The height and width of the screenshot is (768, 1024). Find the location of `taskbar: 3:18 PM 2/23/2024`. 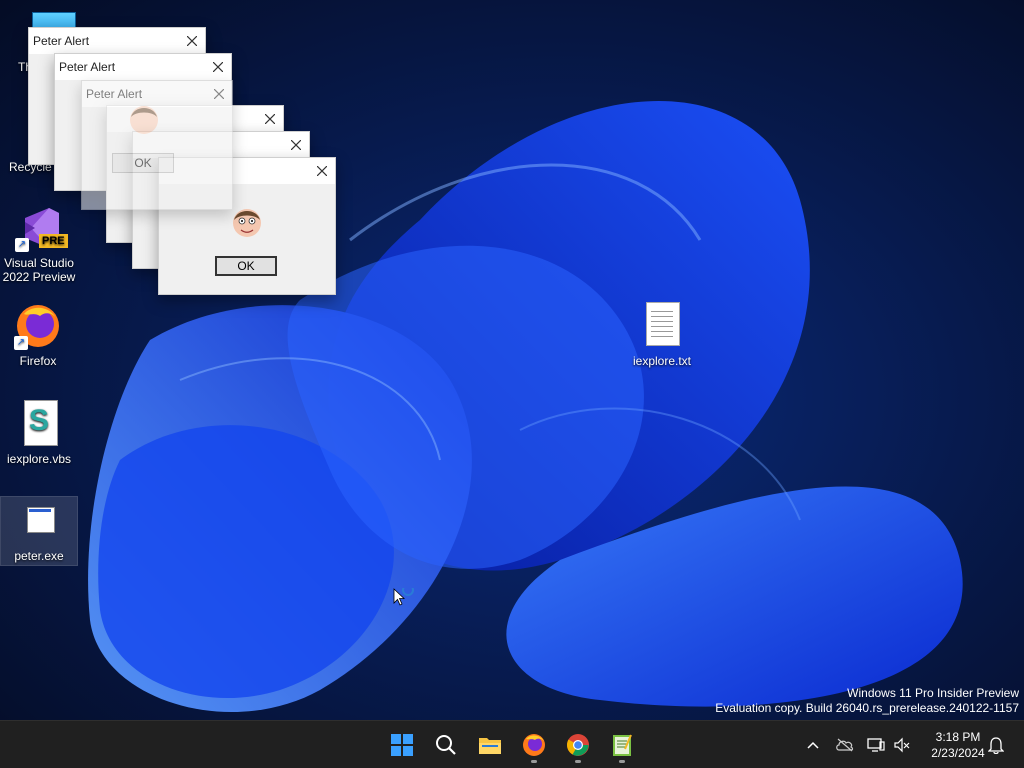

taskbar: 3:18 PM 2/23/2024 is located at coordinates (512, 744).